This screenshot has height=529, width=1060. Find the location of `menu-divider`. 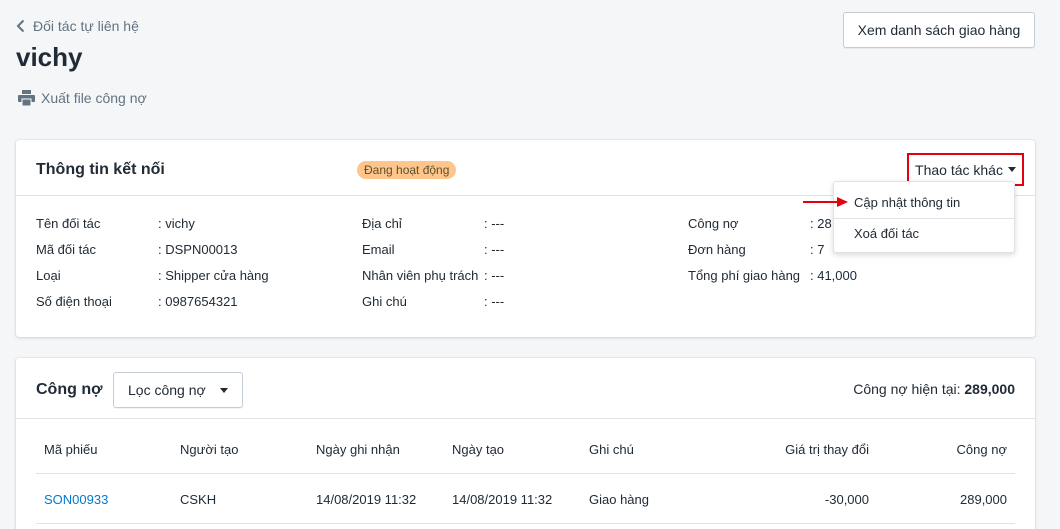

menu-divider is located at coordinates (924, 218).